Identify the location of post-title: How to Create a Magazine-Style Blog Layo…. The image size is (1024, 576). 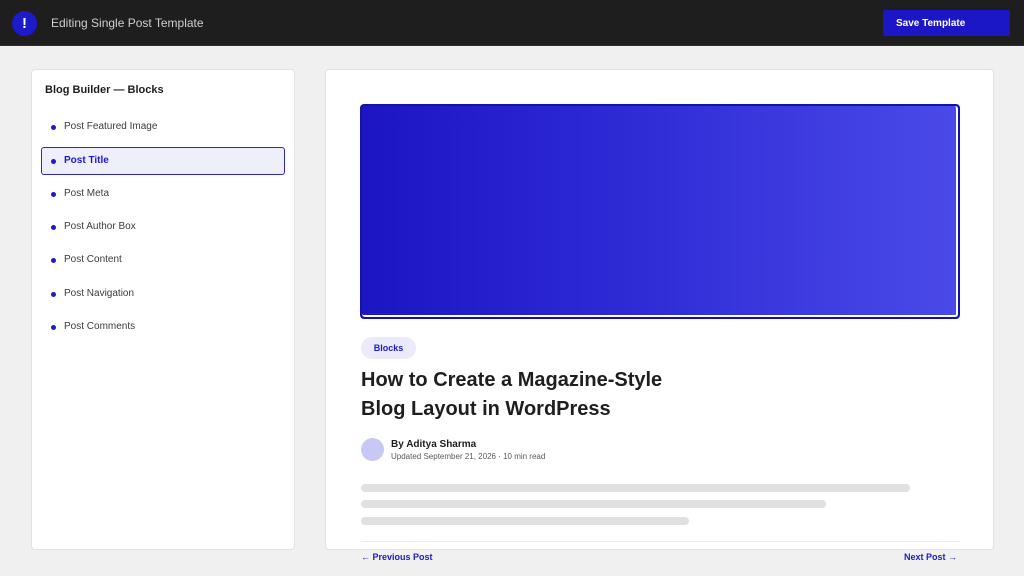
(541, 395).